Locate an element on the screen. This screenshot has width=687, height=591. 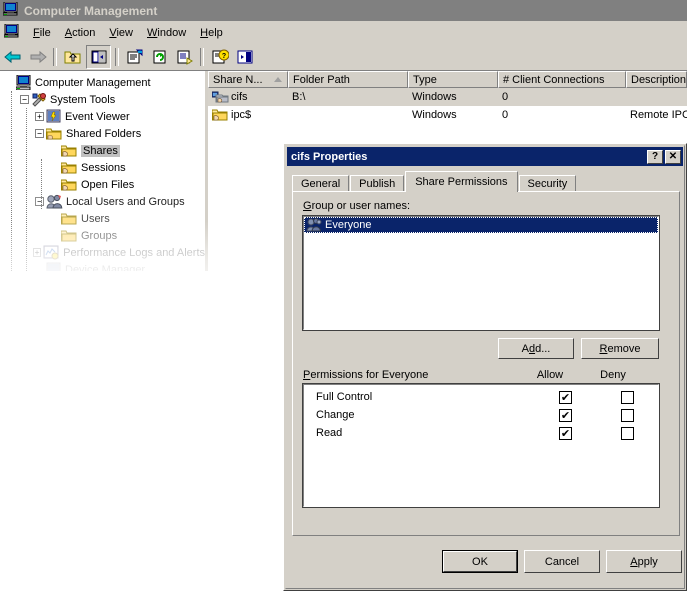
tab-general: General is located at coordinates (321, 183).